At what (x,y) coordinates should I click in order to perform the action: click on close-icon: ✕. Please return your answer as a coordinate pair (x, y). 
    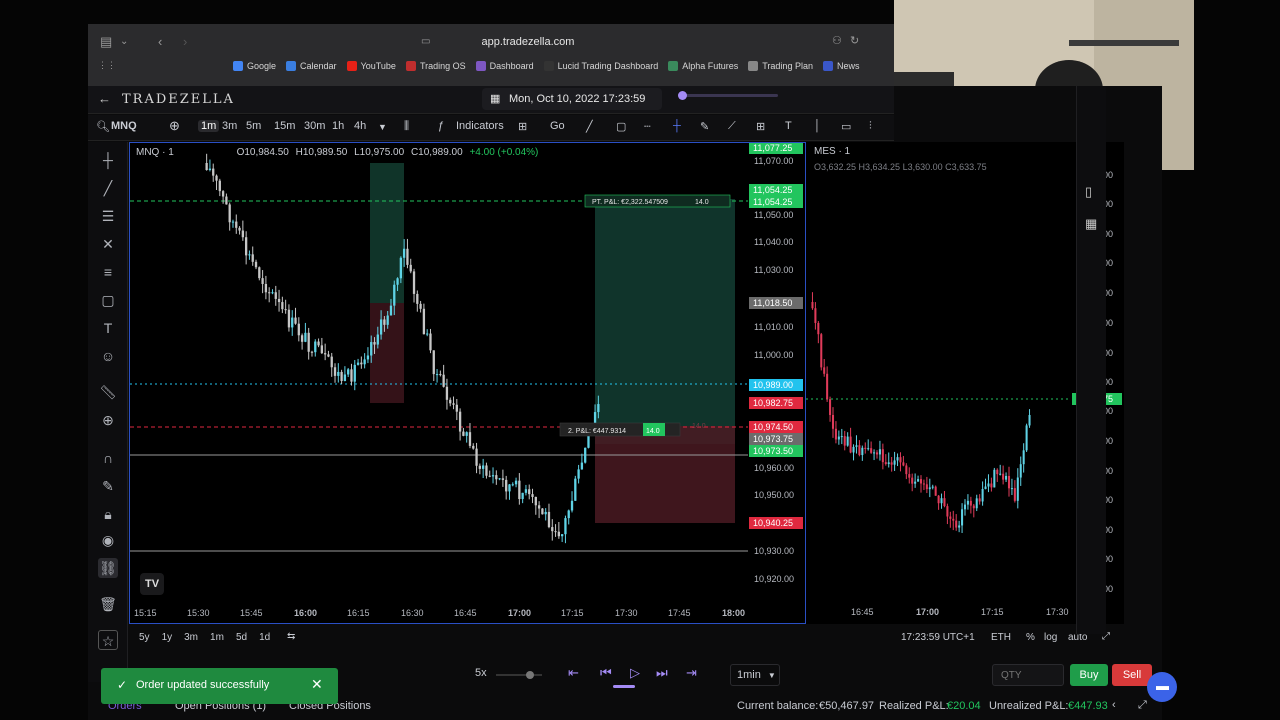
    Looking at the image, I should click on (317, 684).